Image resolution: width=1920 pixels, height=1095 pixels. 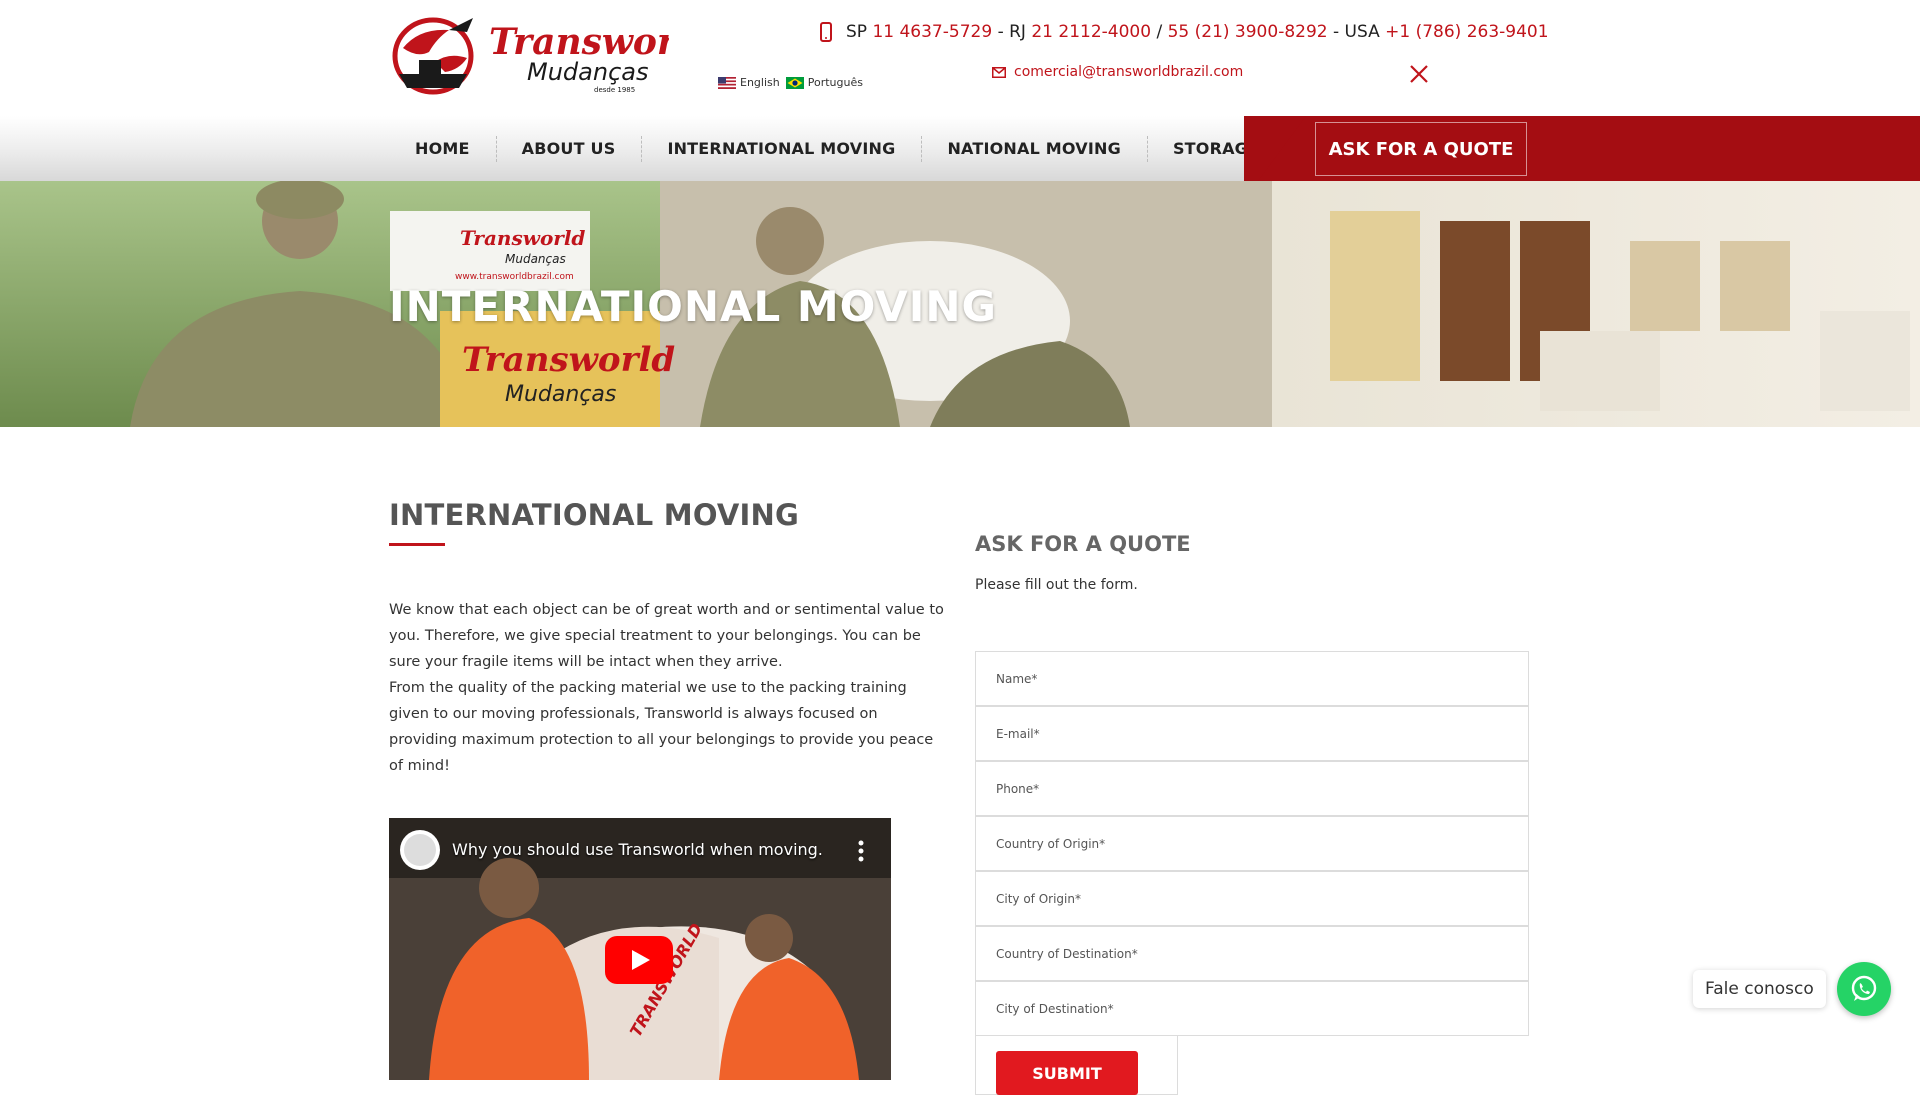 I want to click on page-title: INTERNATIONAL MOVING, so click(x=594, y=515).